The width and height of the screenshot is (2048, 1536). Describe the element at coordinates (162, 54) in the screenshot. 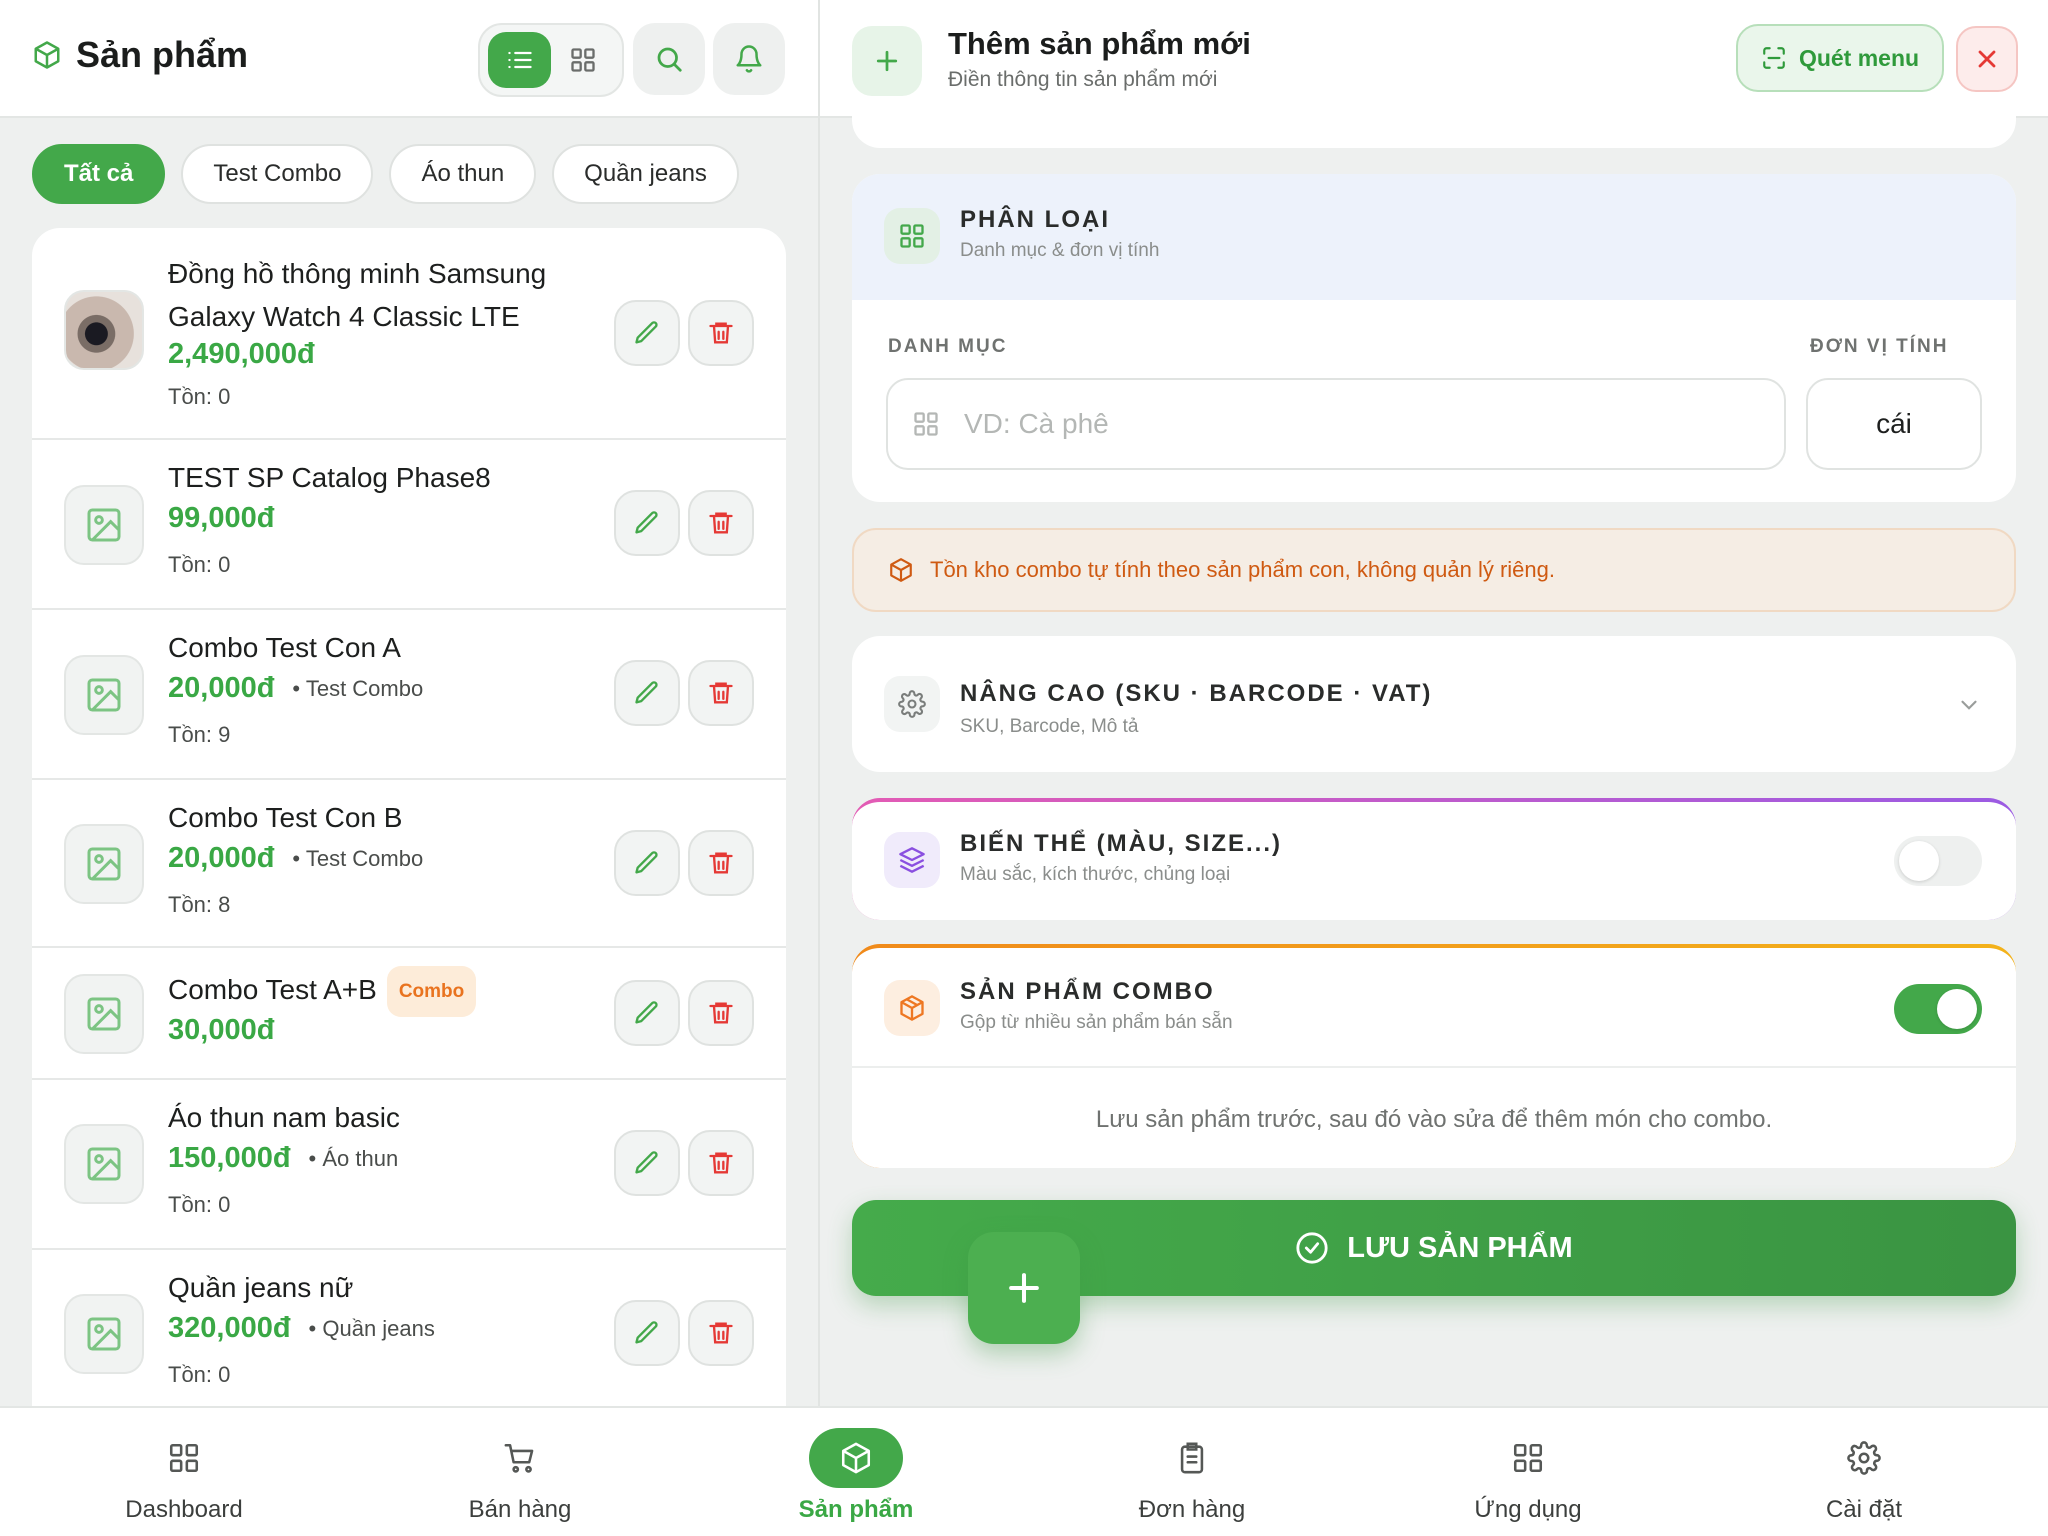

I see `page-title: Sản phẩm` at that location.